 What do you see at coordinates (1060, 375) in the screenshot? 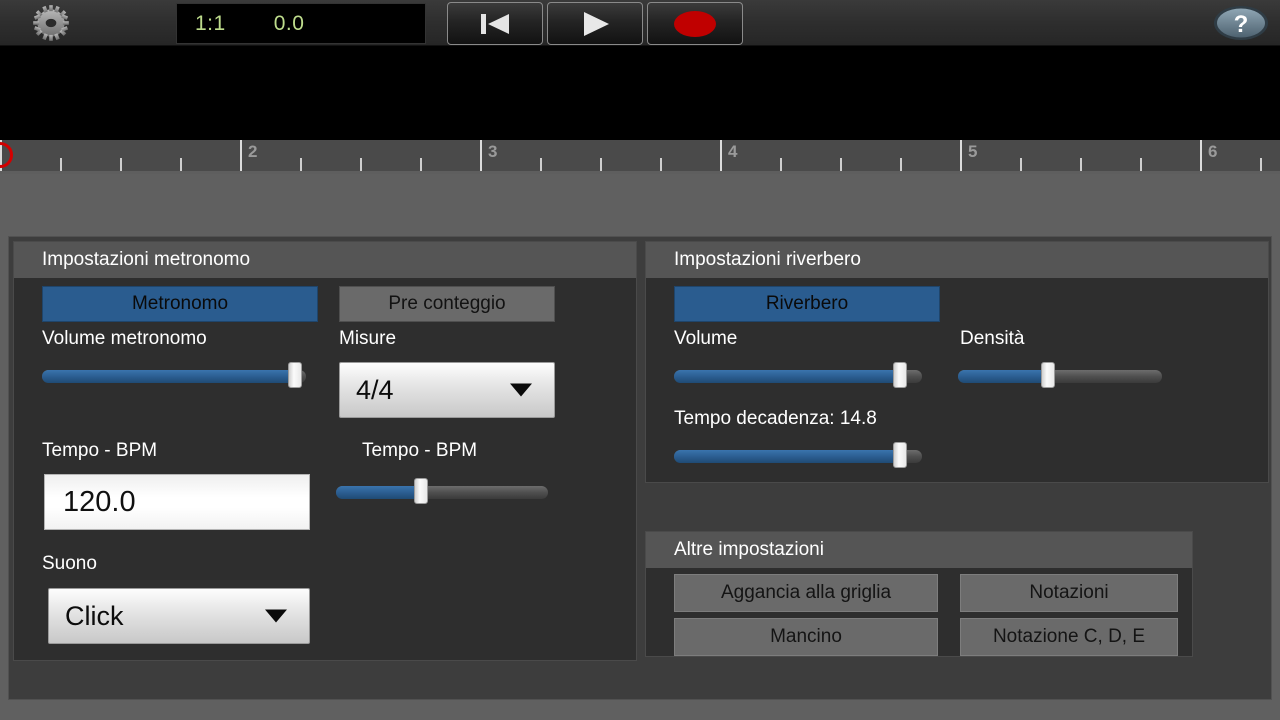
I see `density-slider` at bounding box center [1060, 375].